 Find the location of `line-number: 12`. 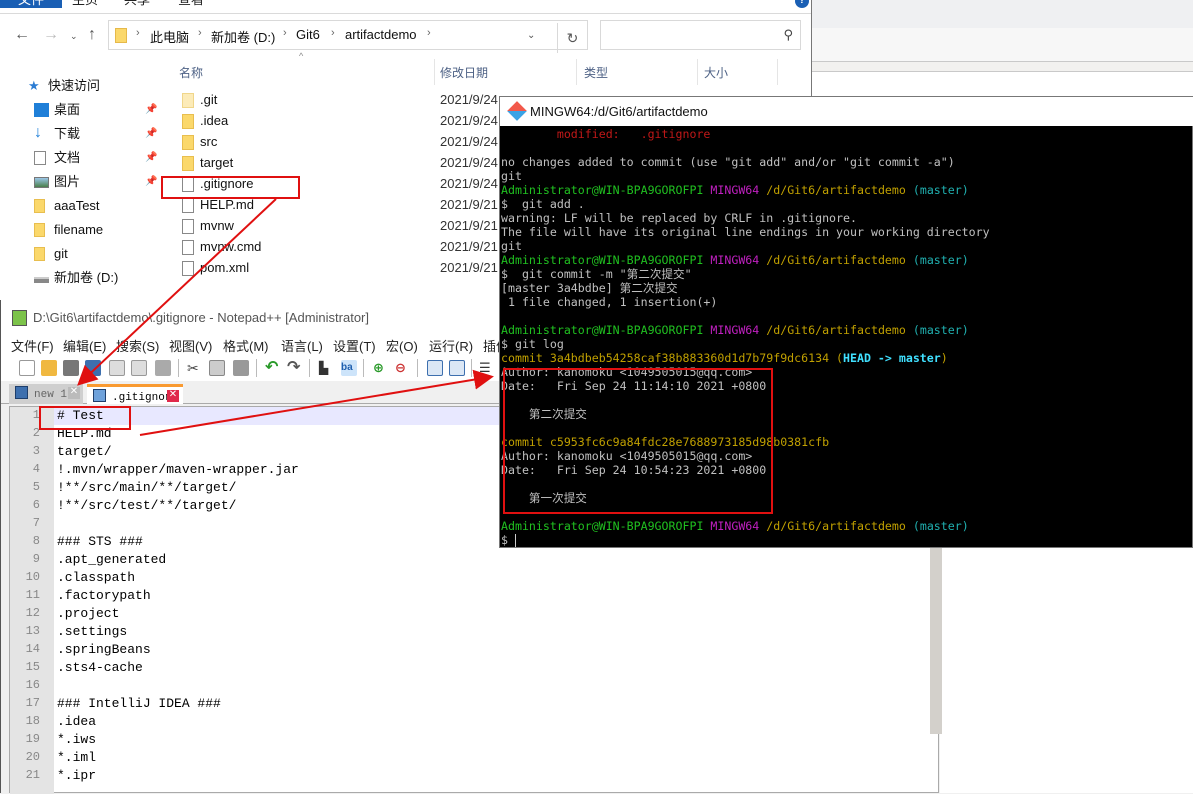

line-number: 12 is located at coordinates (32, 613).